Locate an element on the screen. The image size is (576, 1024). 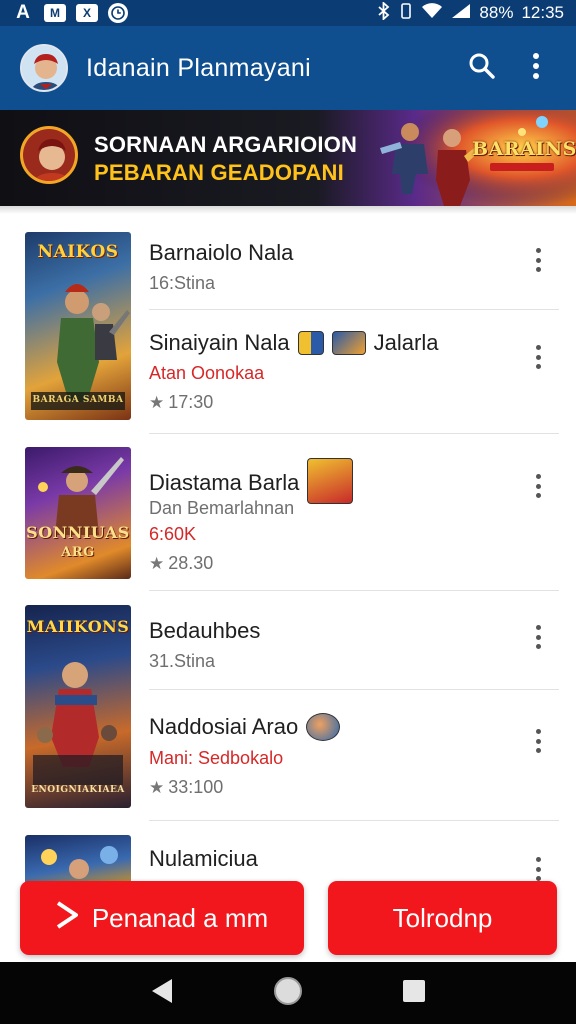
item-3-extra: 6:60K is located at coordinates (173, 534).